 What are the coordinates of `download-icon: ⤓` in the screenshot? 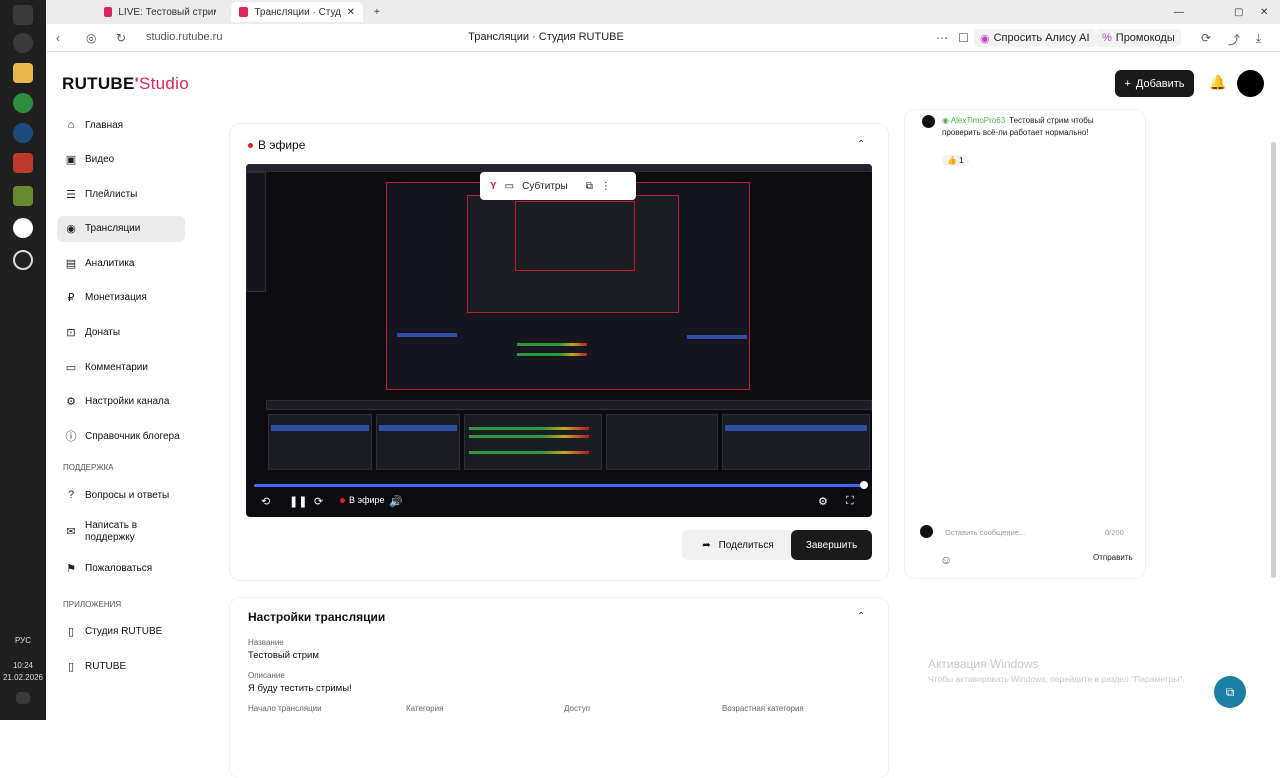 It's located at (1258, 38).